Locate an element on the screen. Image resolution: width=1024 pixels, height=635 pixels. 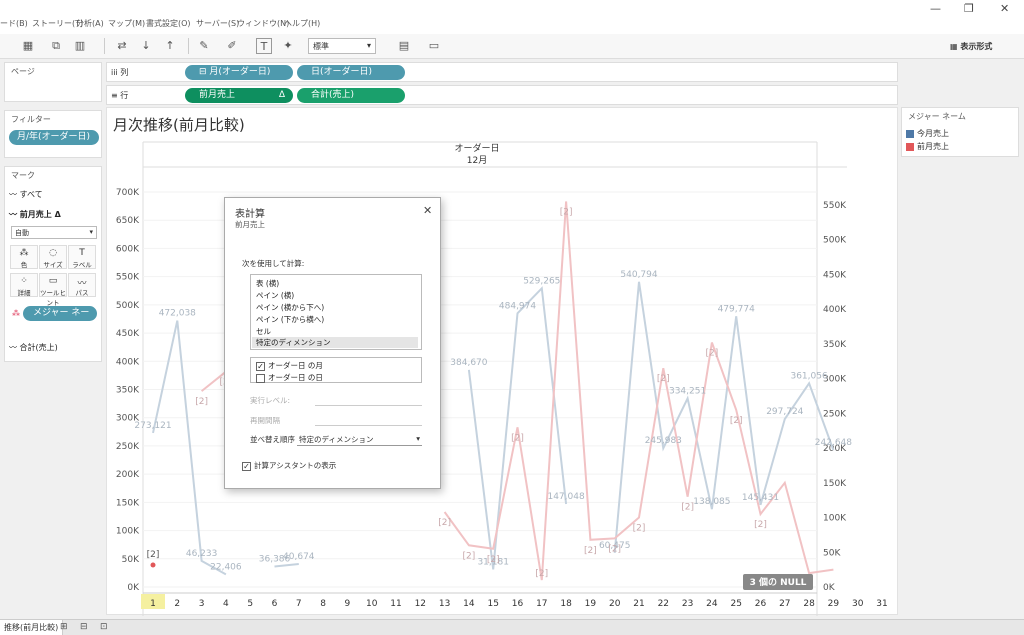
row-pill-total: 合計(売上) is located at coordinates (351, 95).